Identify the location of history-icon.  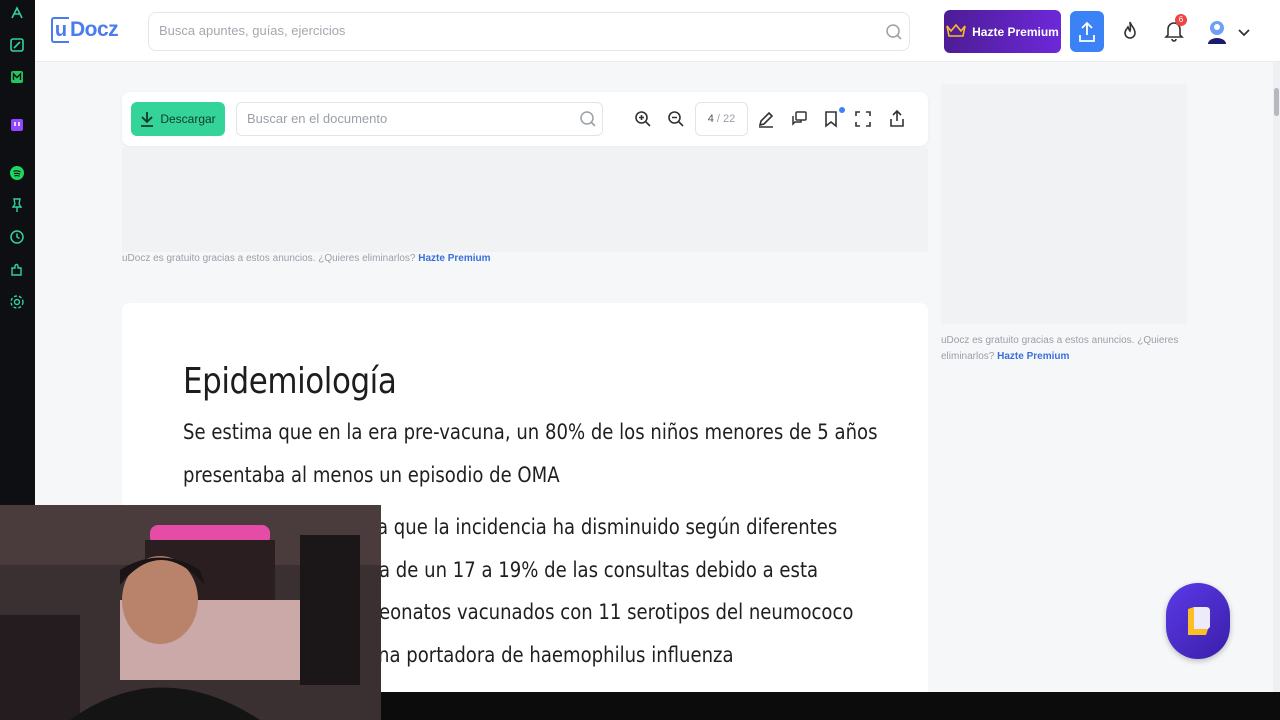
(17, 237).